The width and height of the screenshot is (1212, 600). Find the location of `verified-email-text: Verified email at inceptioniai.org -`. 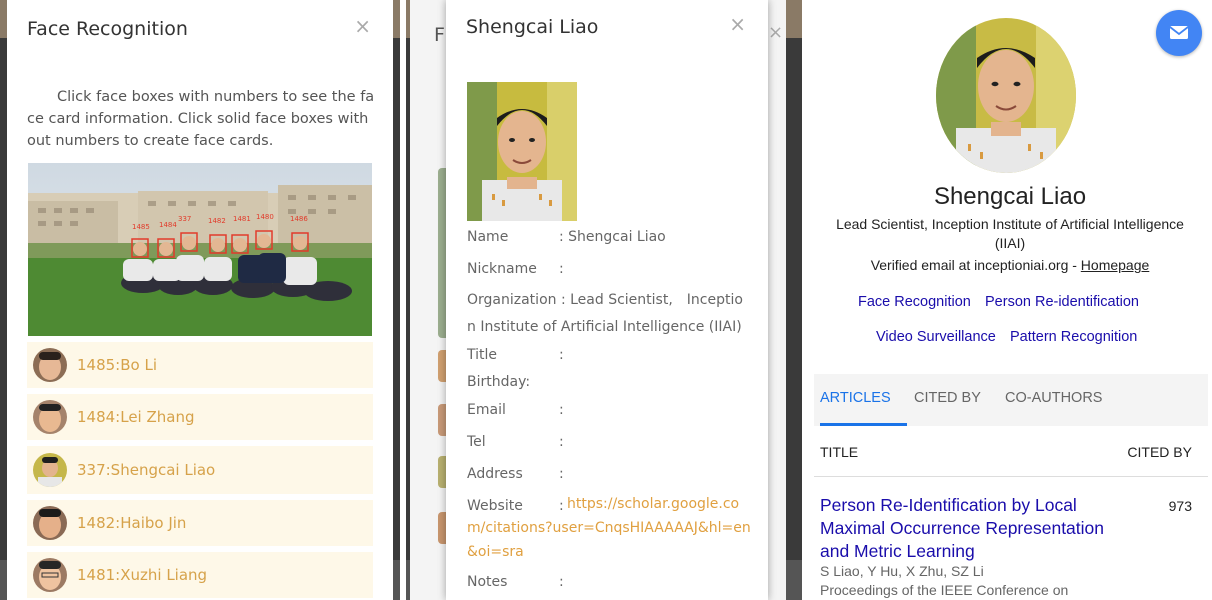

verified-email-text: Verified email at inceptioniai.org - is located at coordinates (975, 265).